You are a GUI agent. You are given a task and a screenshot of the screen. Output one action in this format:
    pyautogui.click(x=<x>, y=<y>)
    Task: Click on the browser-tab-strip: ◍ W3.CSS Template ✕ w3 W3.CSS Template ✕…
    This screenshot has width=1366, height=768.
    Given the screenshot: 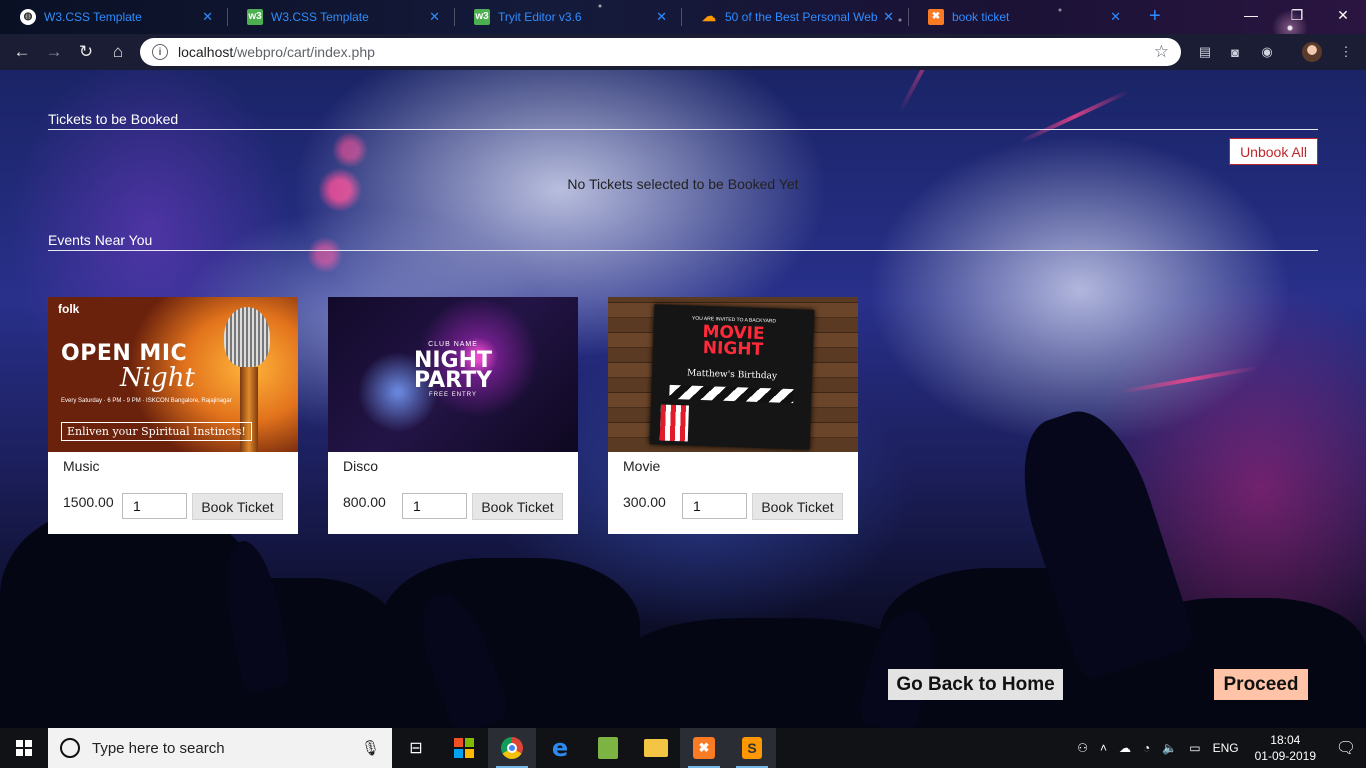 What is the action you would take?
    pyautogui.click(x=683, y=17)
    